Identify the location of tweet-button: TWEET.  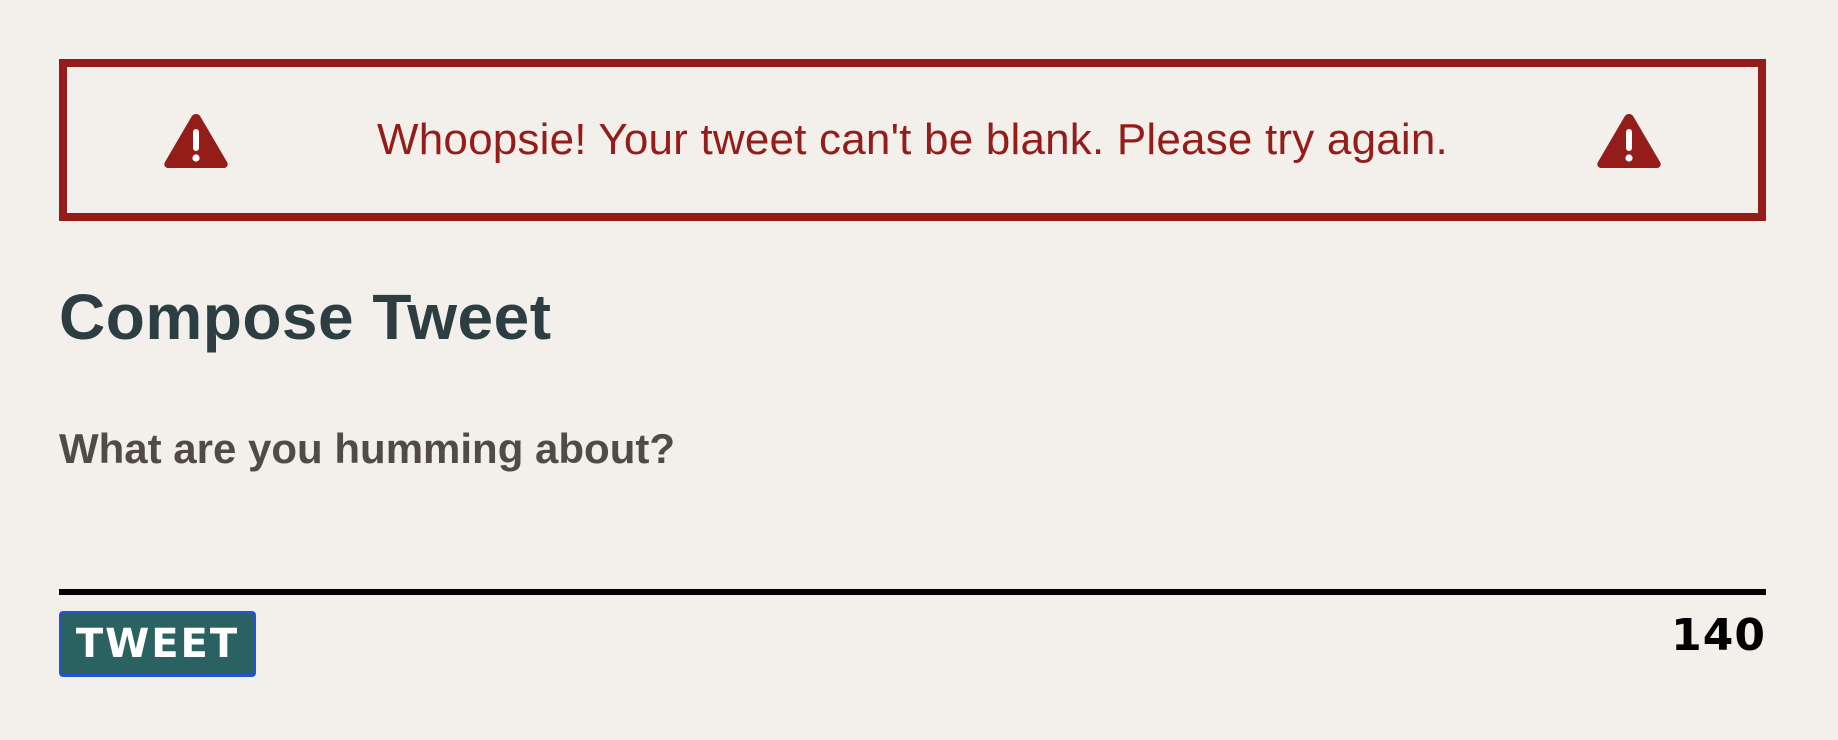
(157, 644).